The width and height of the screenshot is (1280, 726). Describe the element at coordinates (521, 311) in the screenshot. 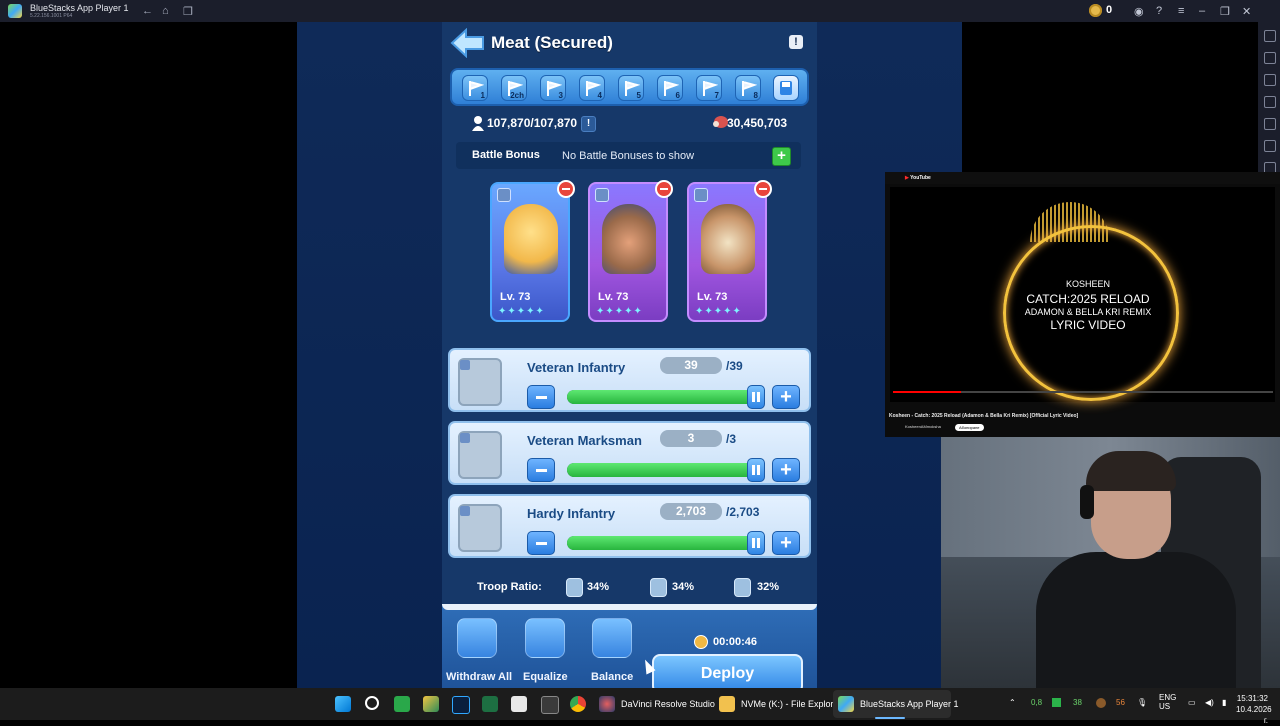

I see `hero-stars: ✦✦✦✦✦` at that location.